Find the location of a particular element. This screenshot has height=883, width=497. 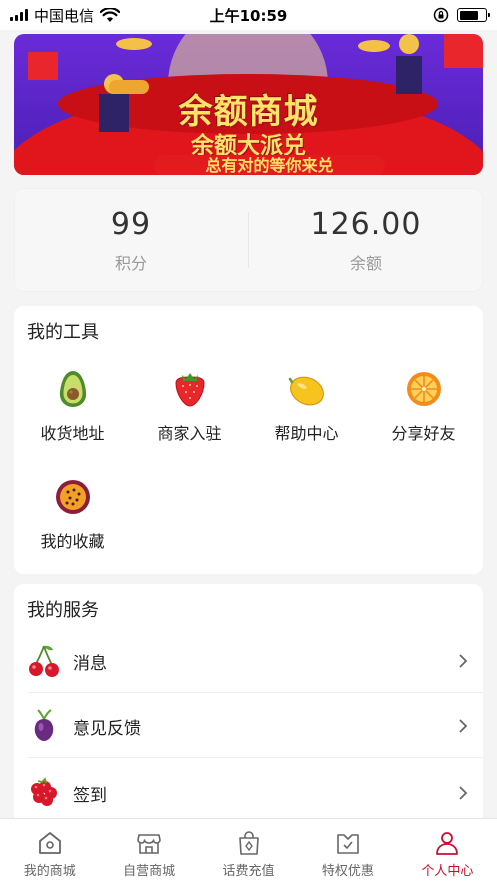

service-label: 意见反馈 is located at coordinates (107, 728).